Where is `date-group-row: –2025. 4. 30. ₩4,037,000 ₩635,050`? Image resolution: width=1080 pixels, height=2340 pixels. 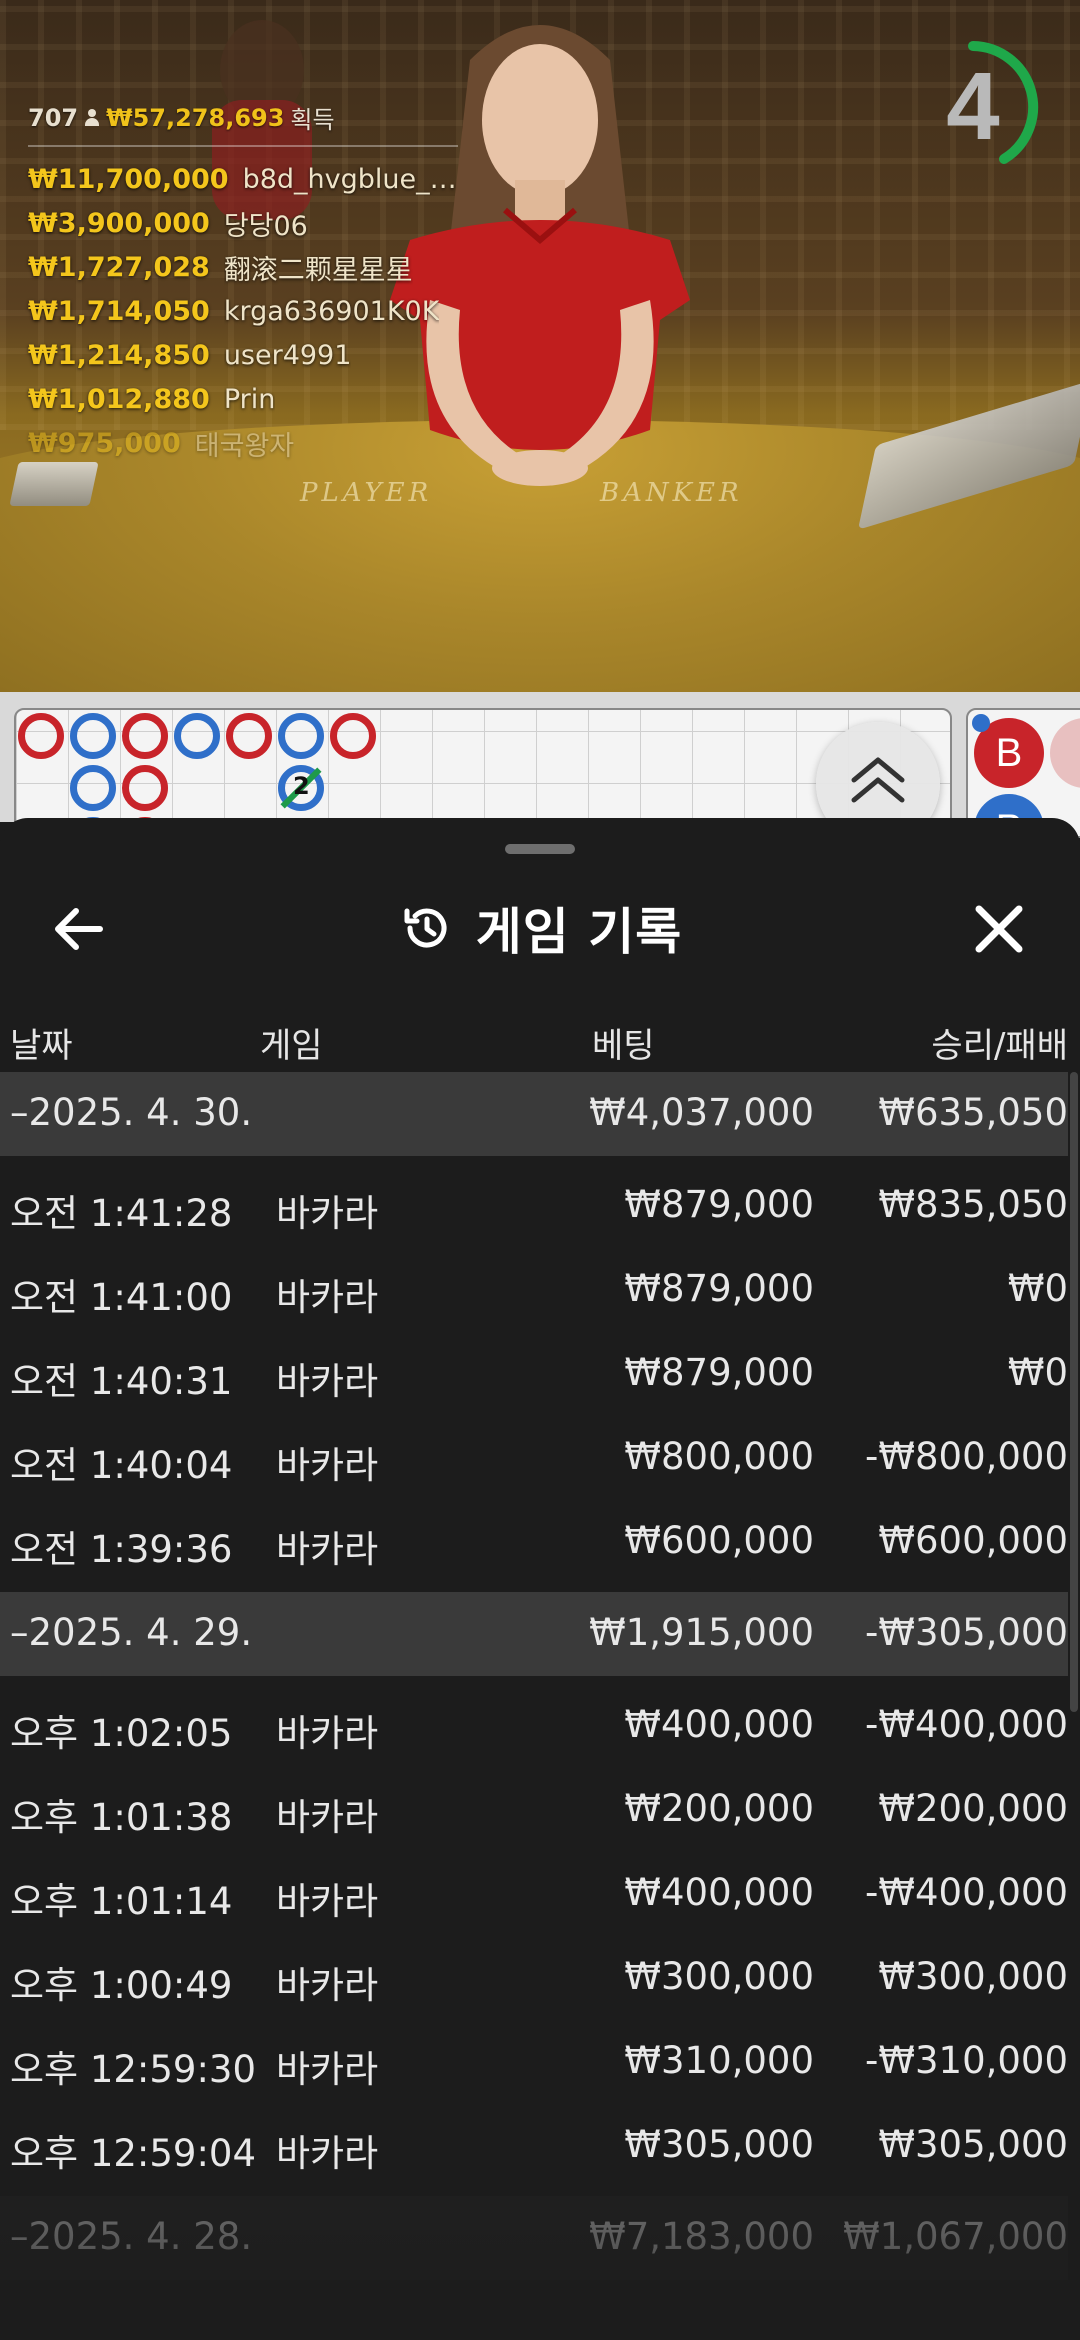
date-group-row: –2025. 4. 30. ₩4,037,000 ₩635,050 is located at coordinates (534, 1114).